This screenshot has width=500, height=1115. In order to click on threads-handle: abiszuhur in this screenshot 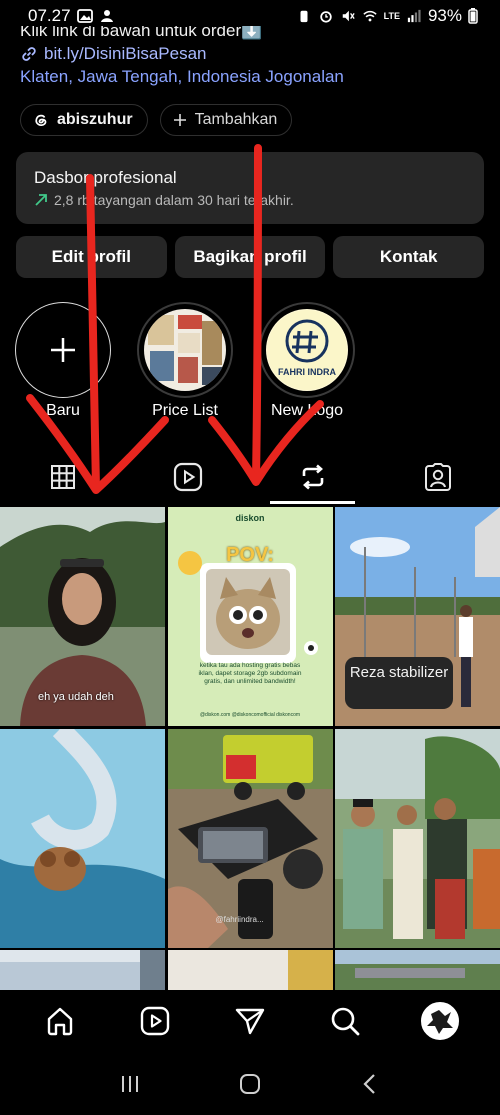, I will do `click(95, 119)`.